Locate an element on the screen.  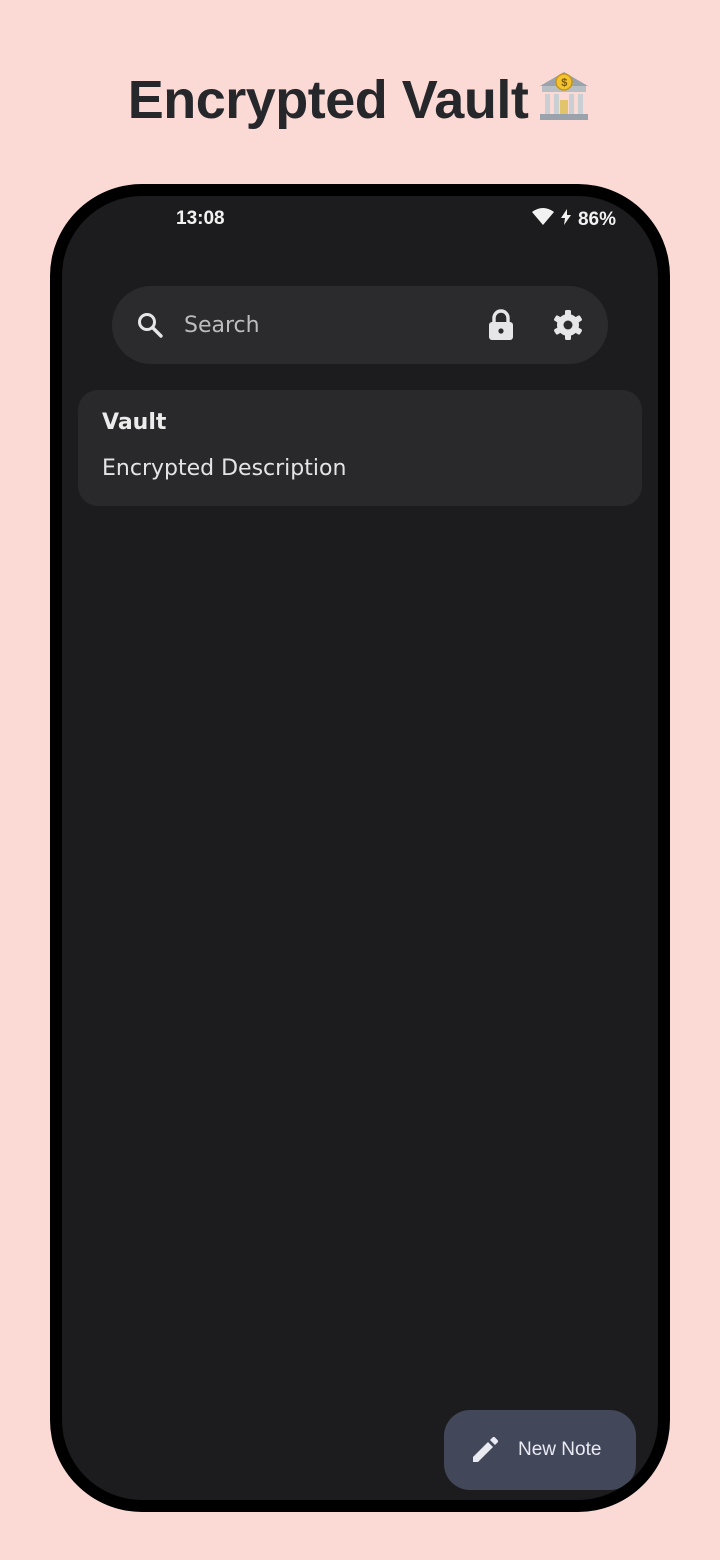
search-icon is located at coordinates (150, 327).